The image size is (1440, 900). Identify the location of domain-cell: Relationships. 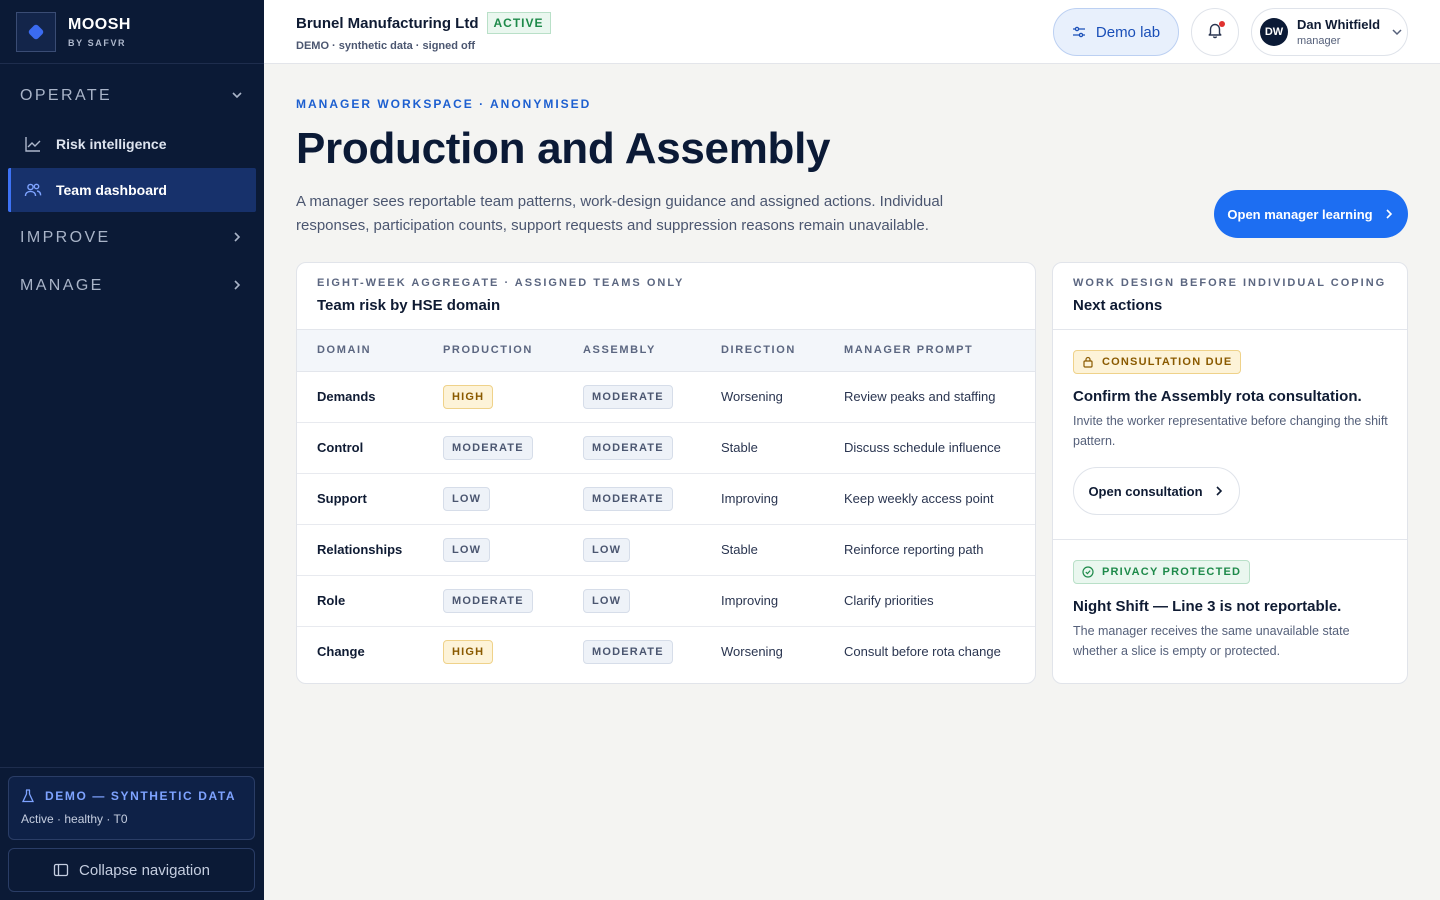
(360, 550).